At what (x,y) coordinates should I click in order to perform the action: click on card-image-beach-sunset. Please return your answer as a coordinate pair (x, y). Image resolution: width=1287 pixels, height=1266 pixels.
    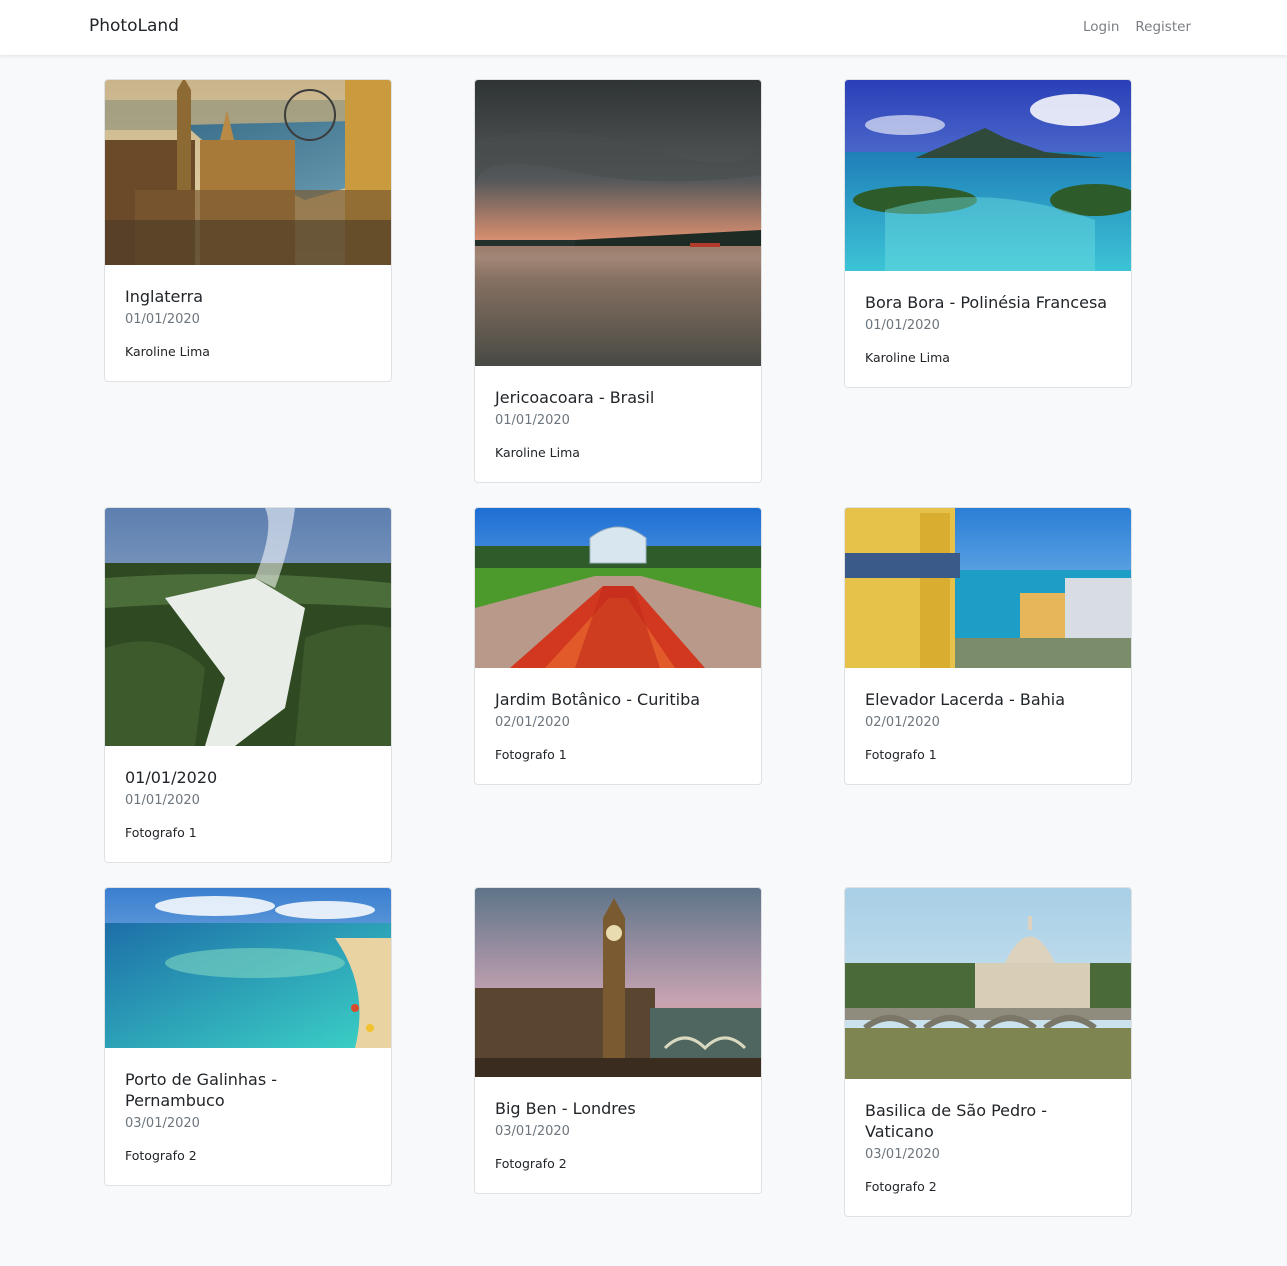
    Looking at the image, I should click on (618, 223).